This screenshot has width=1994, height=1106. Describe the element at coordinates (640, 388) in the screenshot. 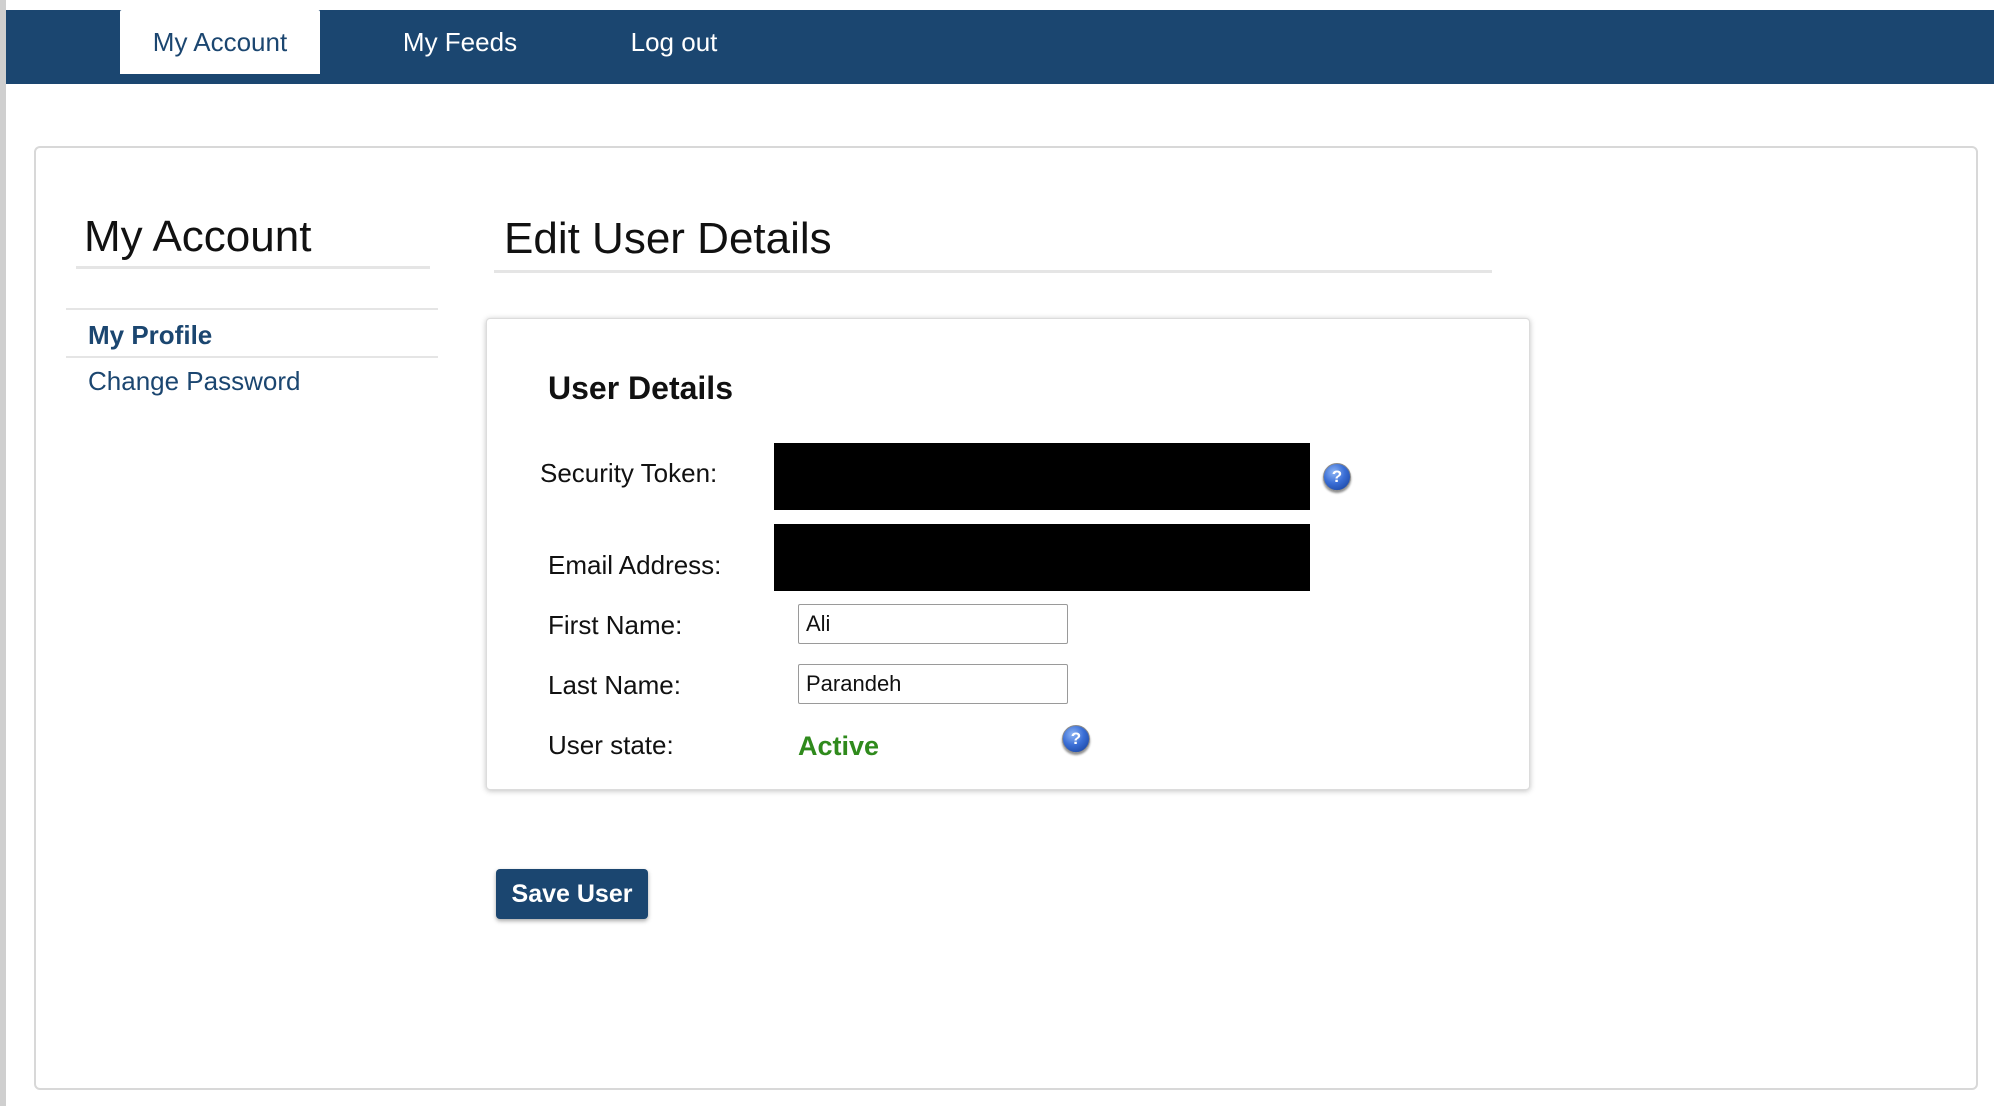

I see `card-heading: User Details` at that location.